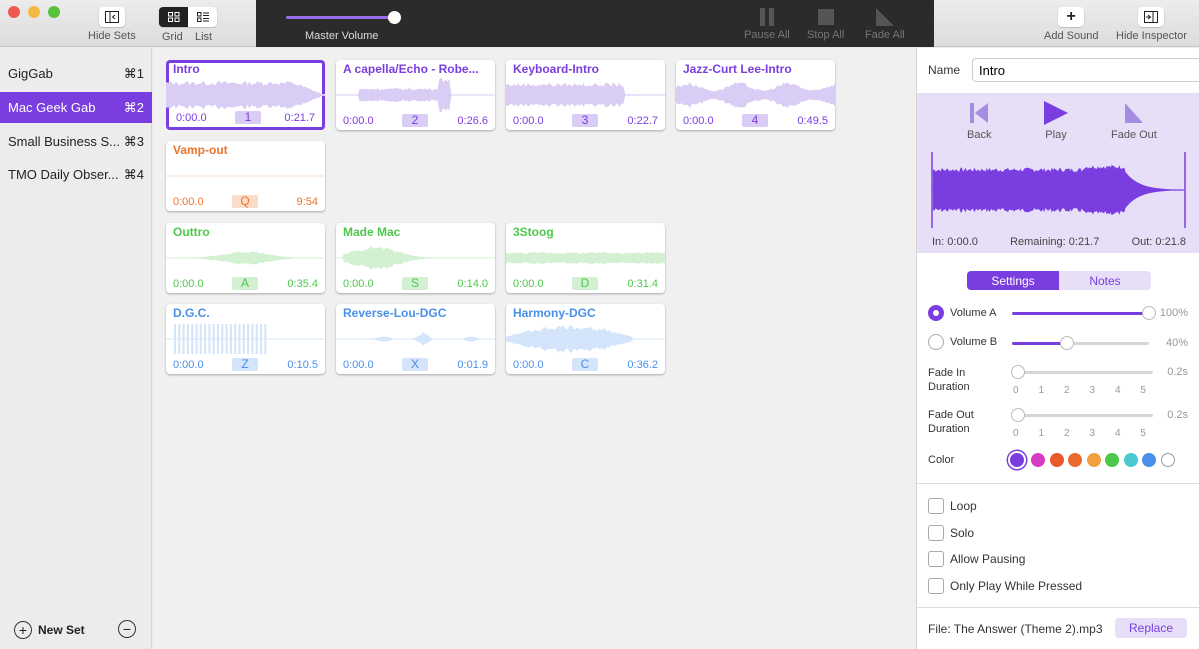  What do you see at coordinates (299, 118) in the screenshot?
I see `sound-duration: 0:21.7` at bounding box center [299, 118].